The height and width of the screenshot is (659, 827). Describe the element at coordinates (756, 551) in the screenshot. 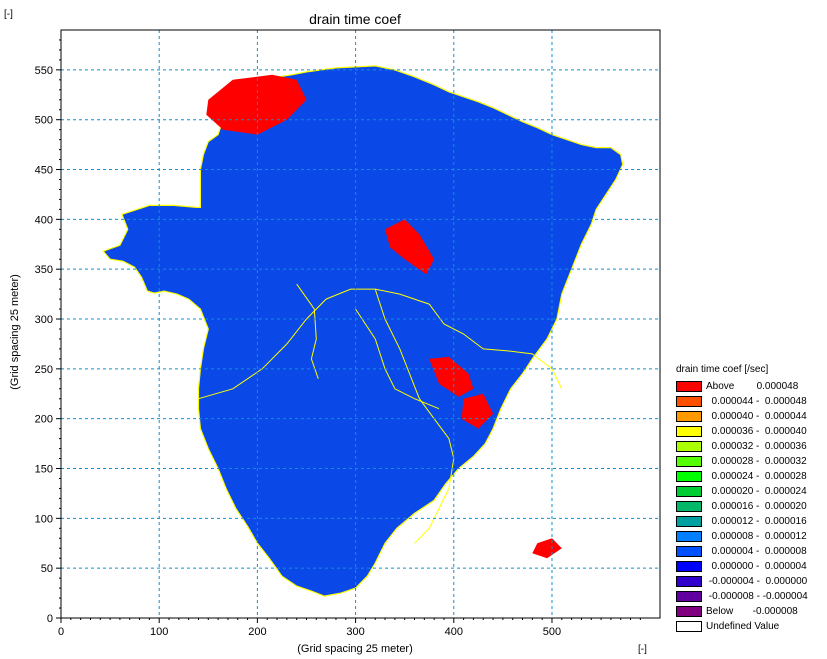

I see `legend-label: 0.000004 - 0.000008` at that location.